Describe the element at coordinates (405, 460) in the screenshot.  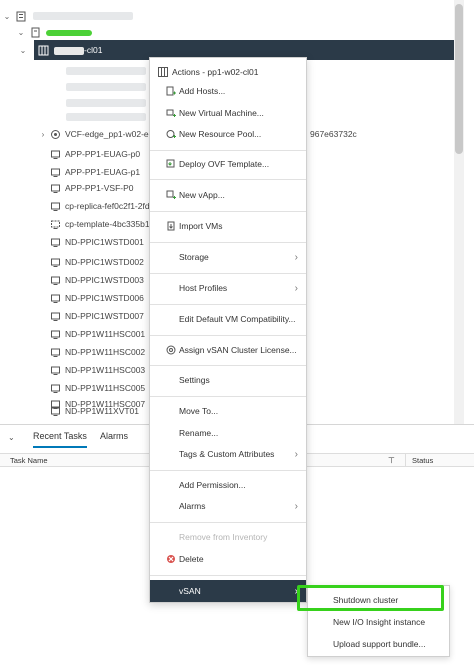
I see `column-separator` at that location.